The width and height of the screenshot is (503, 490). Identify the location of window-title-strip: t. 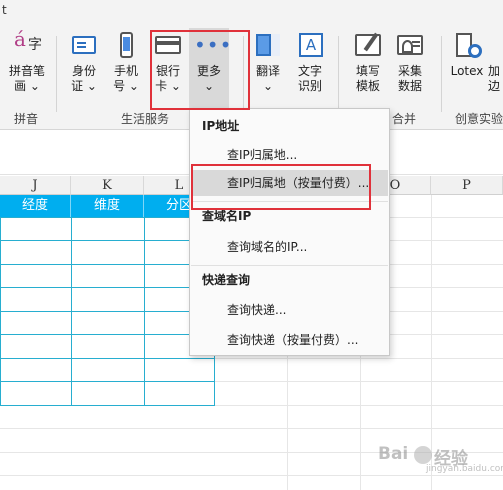
(251, 11).